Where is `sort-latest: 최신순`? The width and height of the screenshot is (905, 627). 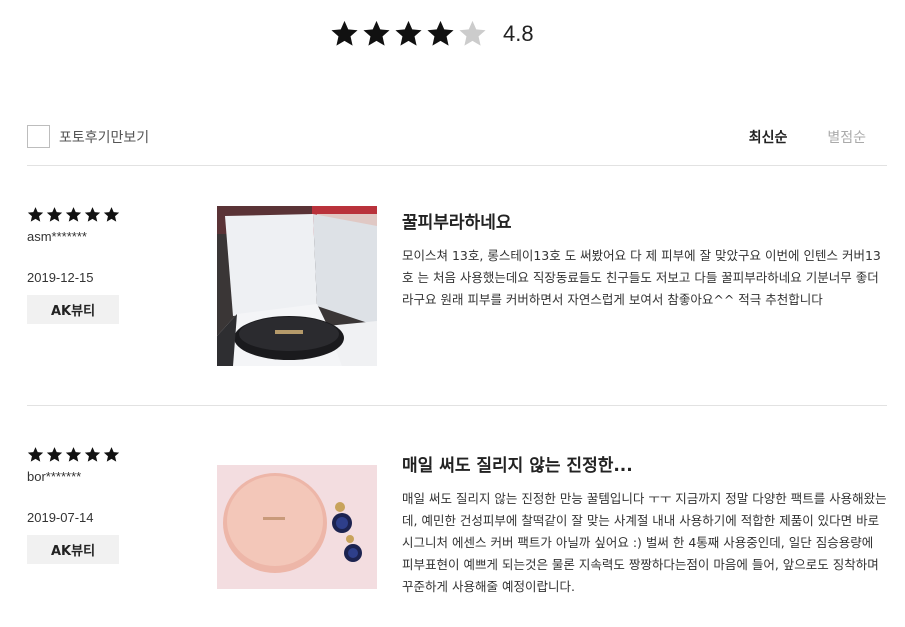 sort-latest: 최신순 is located at coordinates (768, 137).